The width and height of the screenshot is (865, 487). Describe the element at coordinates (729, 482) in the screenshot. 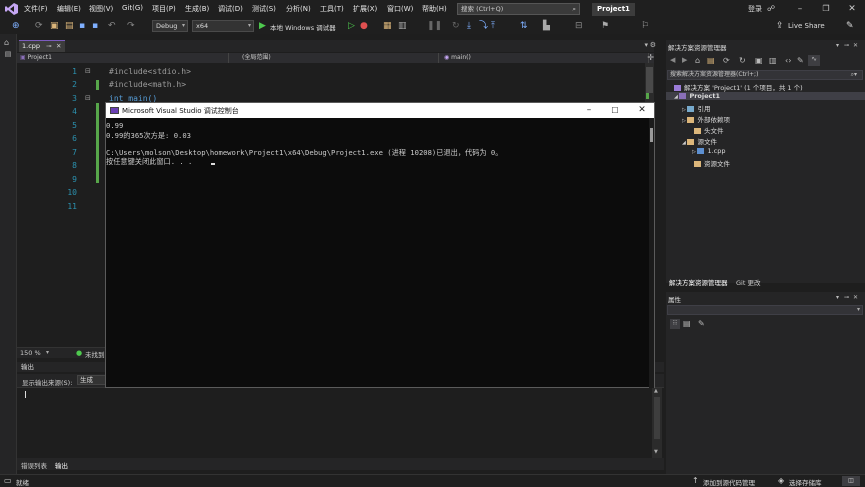

I see `add-to-source-control: 添加到源代码管理` at that location.